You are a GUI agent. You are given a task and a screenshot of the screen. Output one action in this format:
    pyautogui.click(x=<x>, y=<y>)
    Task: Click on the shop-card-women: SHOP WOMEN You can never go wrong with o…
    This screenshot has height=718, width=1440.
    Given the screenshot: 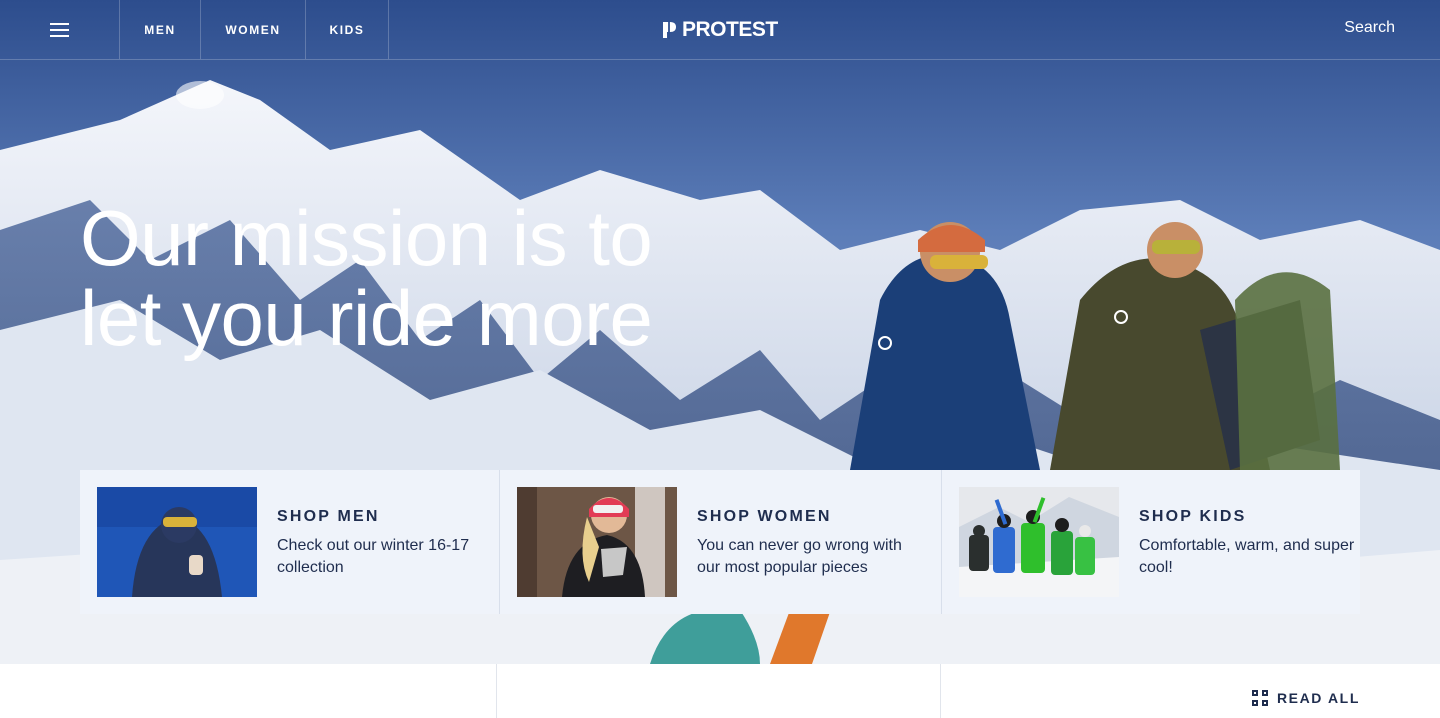 What is the action you would take?
    pyautogui.click(x=720, y=542)
    